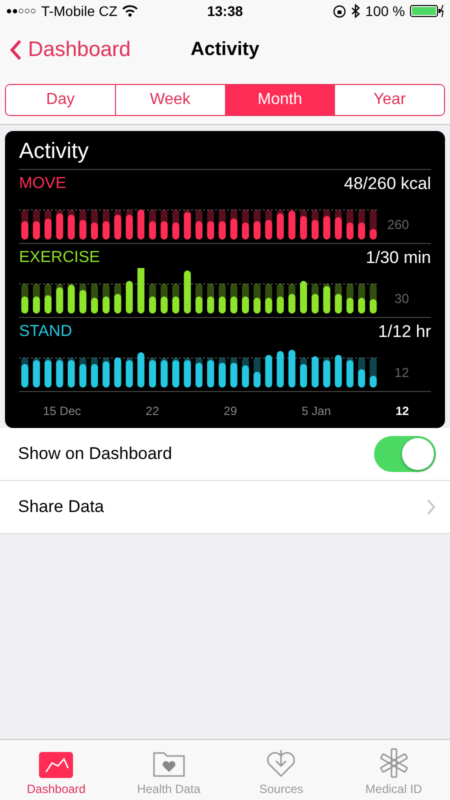 Image resolution: width=450 pixels, height=800 pixels. I want to click on date-label: 22, so click(153, 411).